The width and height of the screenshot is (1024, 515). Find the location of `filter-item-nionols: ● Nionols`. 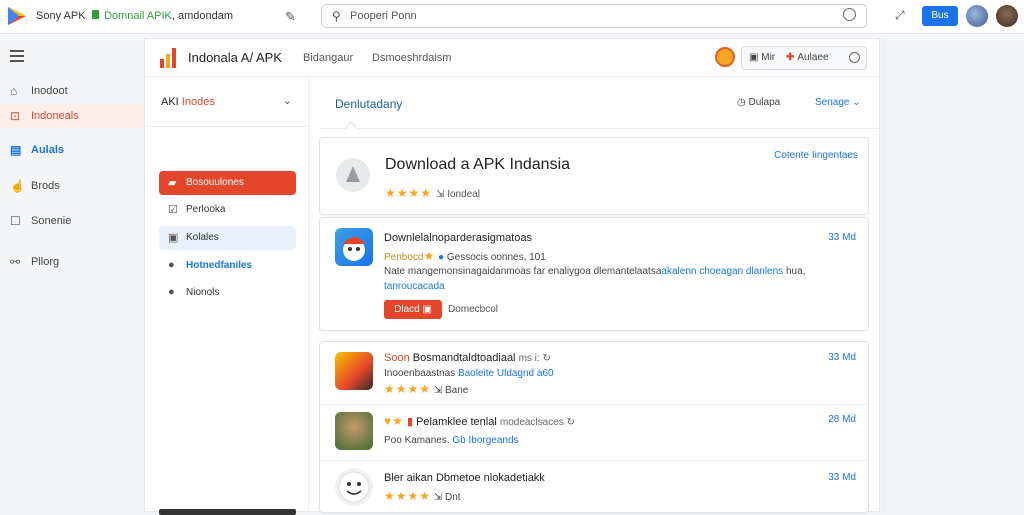

filter-item-nionols: ● Nionols is located at coordinates (227, 293).